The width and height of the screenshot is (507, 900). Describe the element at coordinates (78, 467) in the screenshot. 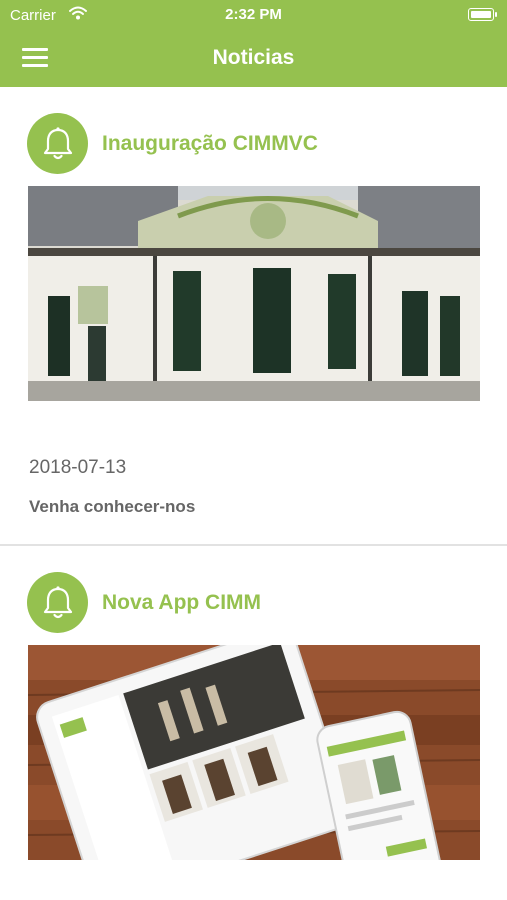

I see `news-date: 2018-07-13` at that location.